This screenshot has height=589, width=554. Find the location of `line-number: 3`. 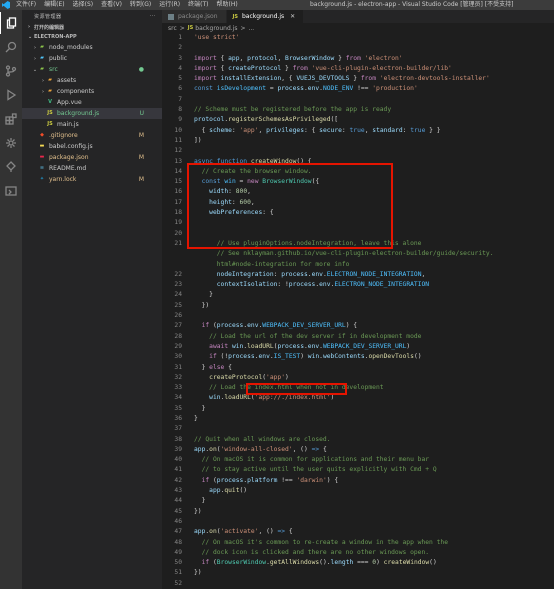

line-number: 3 is located at coordinates (180, 58).